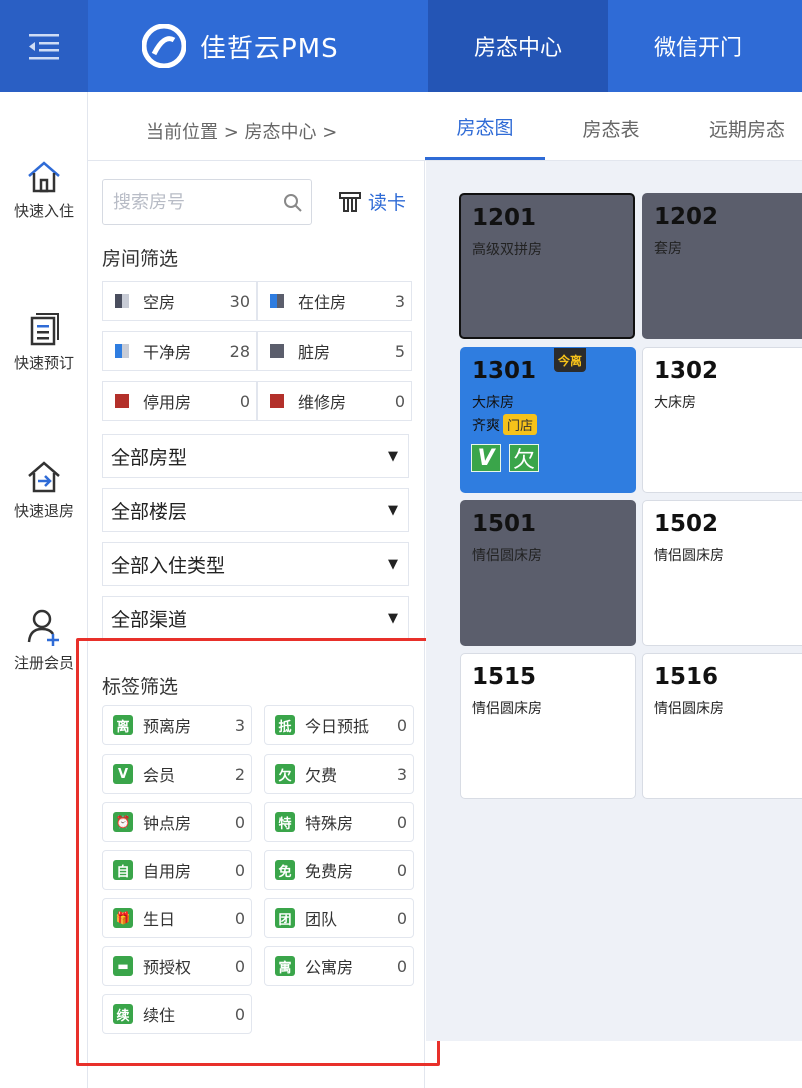  What do you see at coordinates (504, 677) in the screenshot?
I see `room-number: 1515` at bounding box center [504, 677].